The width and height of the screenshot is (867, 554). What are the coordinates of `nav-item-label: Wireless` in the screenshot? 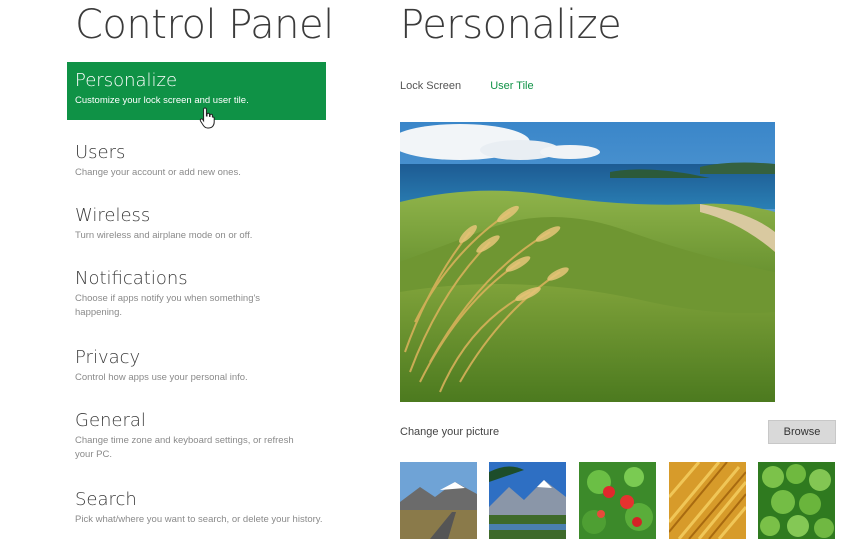 It's located at (113, 215).